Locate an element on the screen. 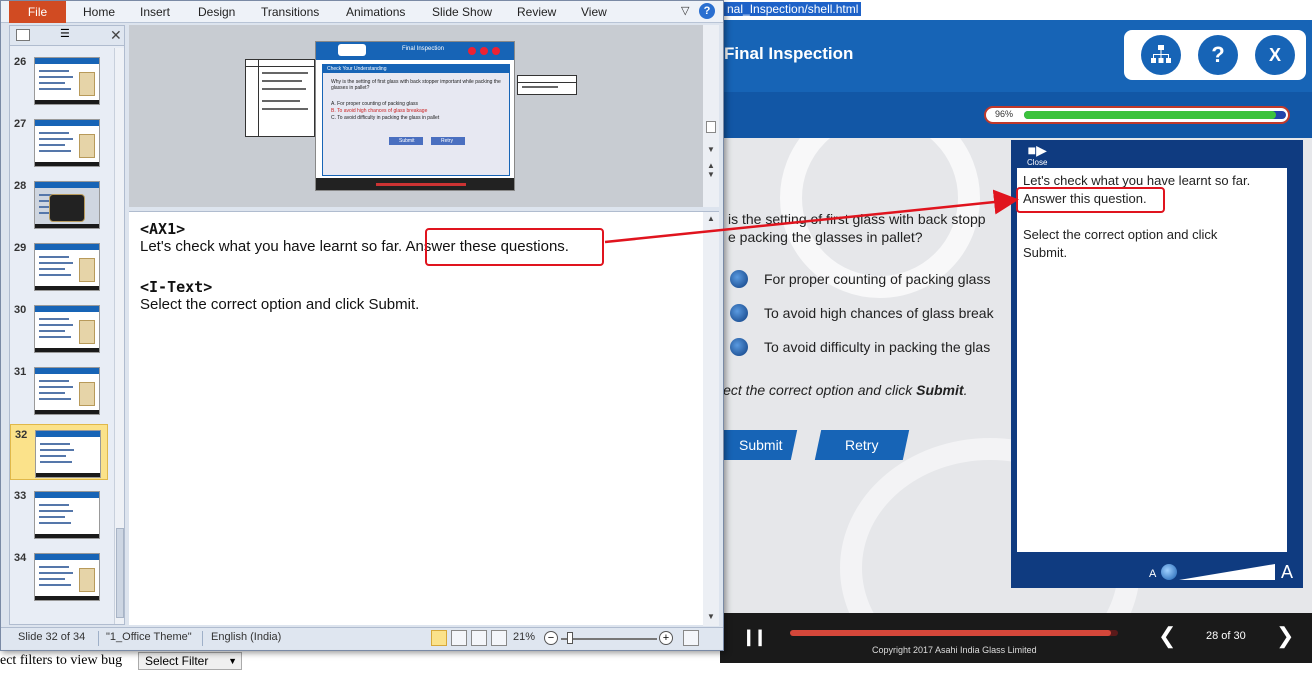 This screenshot has width=1312, height=673. slides-tab-icon is located at coordinates (23, 35).